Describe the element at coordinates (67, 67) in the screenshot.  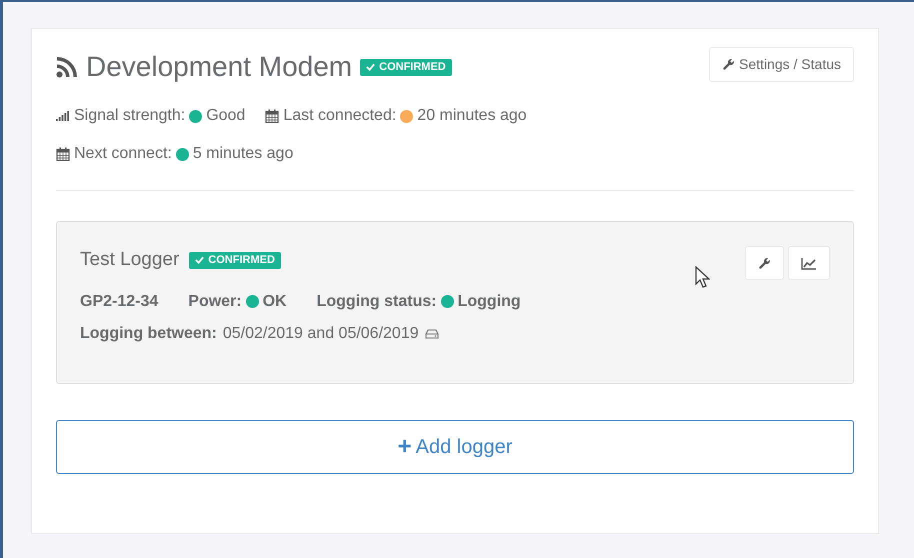
I see `rss-icon` at that location.